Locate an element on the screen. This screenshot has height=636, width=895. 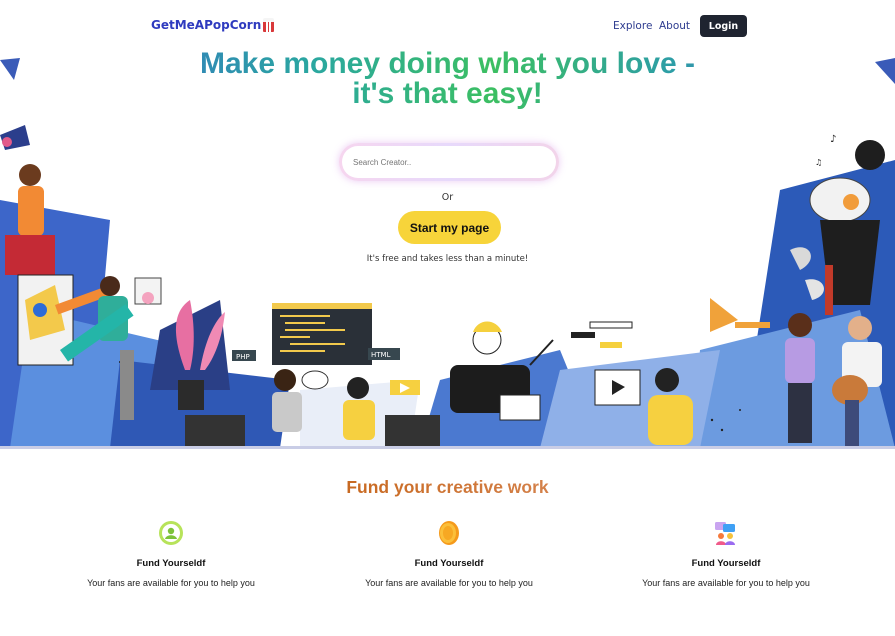
user-circle-icon is located at coordinates (171, 533).